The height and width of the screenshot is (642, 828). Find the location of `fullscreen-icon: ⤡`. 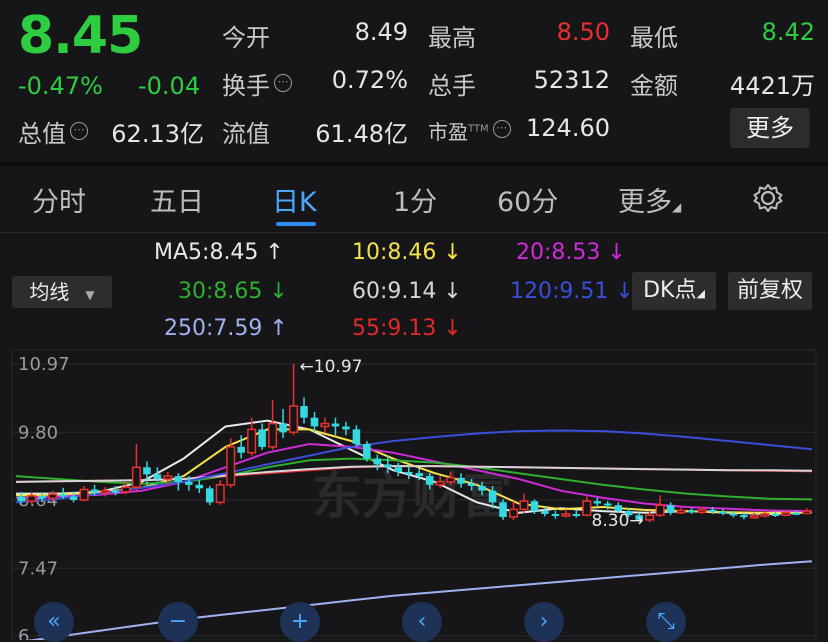

fullscreen-icon: ⤡ is located at coordinates (666, 622).